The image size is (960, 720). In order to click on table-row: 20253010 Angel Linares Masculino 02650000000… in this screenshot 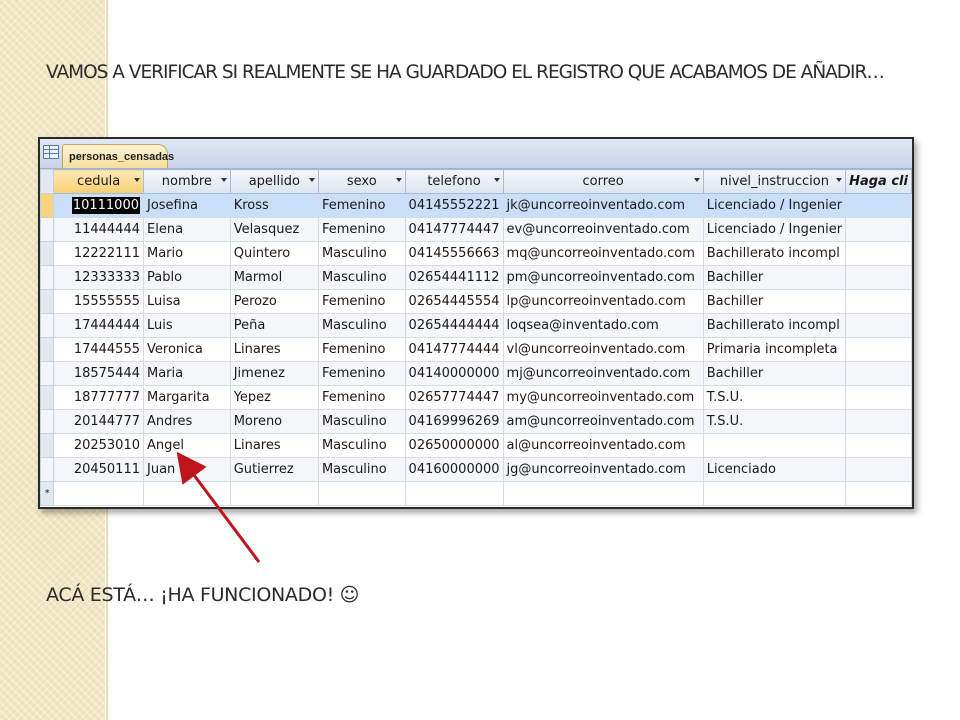, I will do `click(476, 445)`.